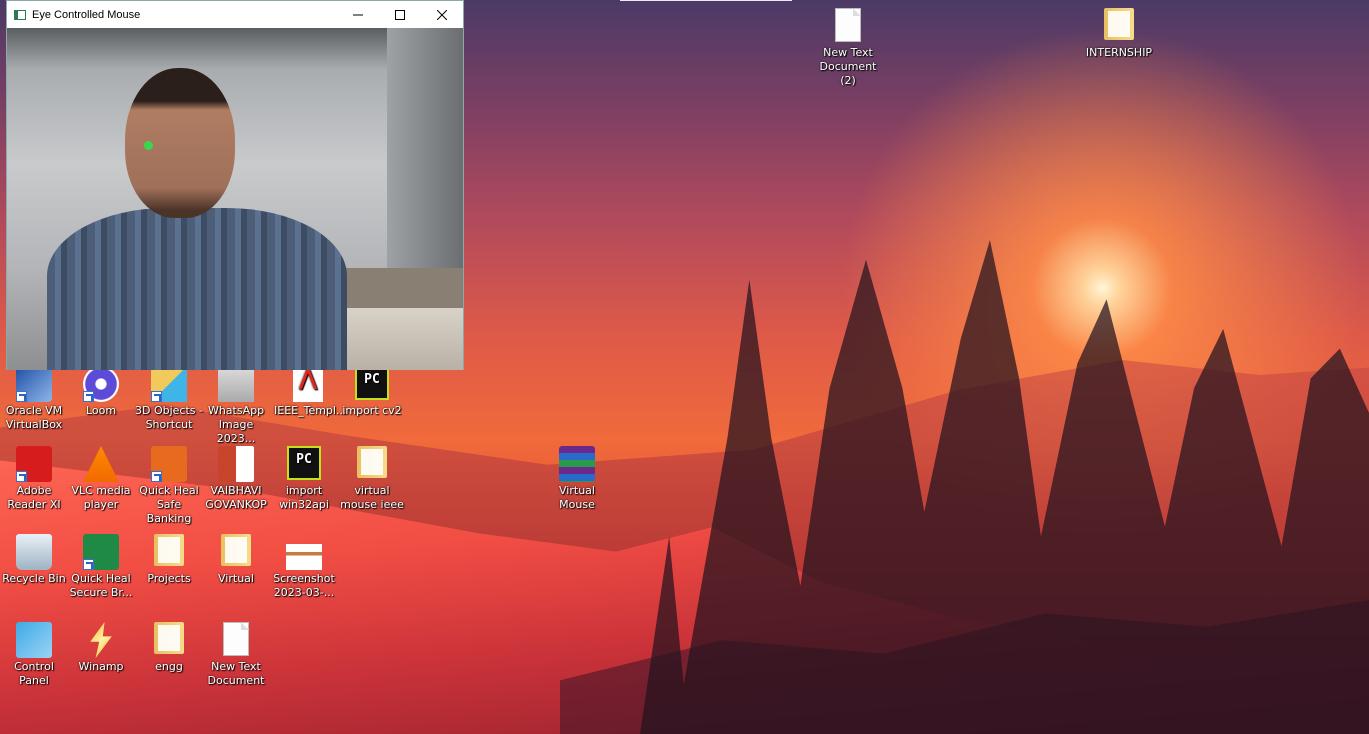  What do you see at coordinates (34, 384) in the screenshot?
I see `virtualbox-icon` at bounding box center [34, 384].